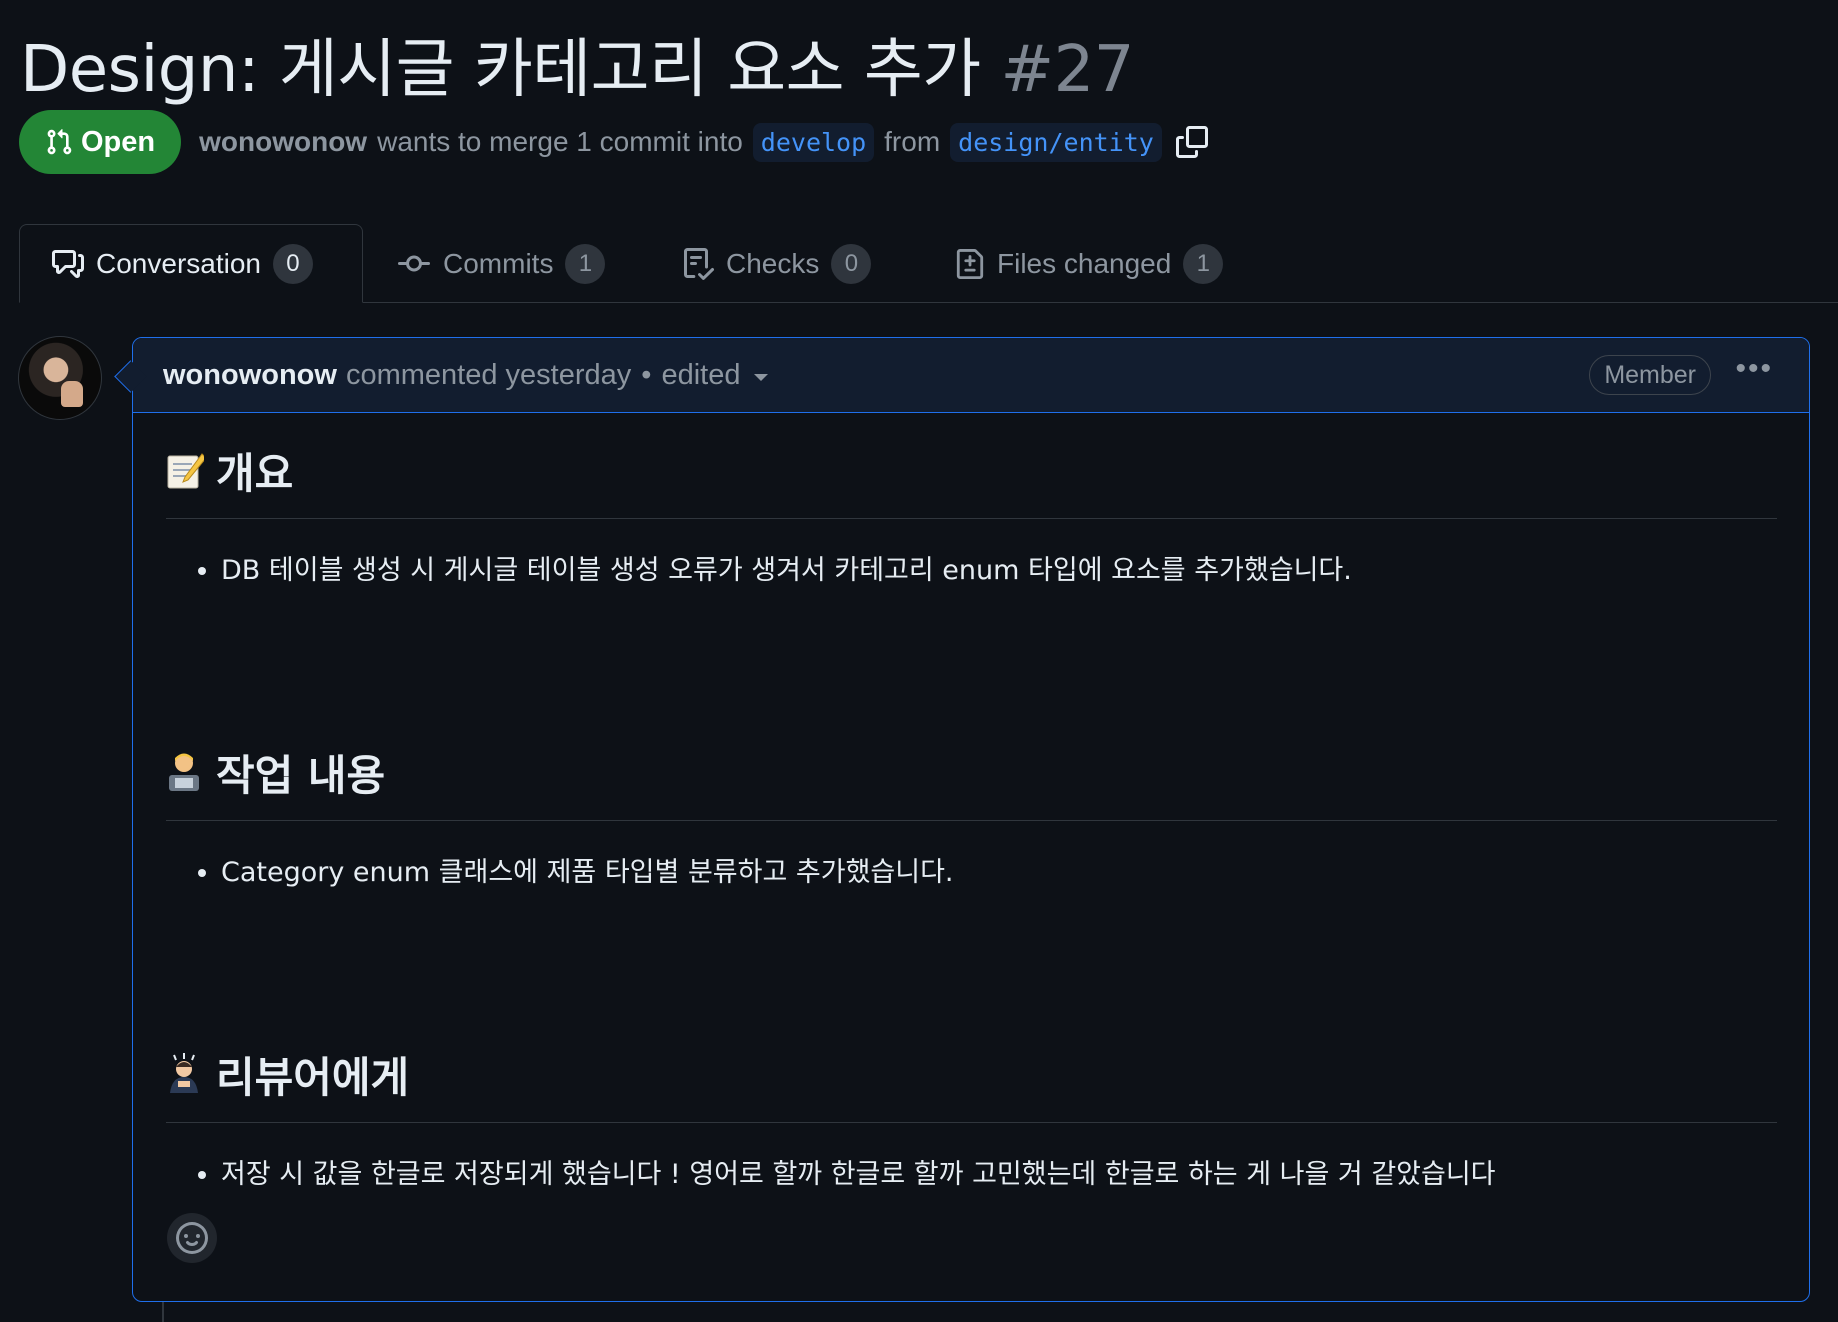 This screenshot has width=1838, height=1322. What do you see at coordinates (184, 772) in the screenshot?
I see `technologist-emoji-icon` at bounding box center [184, 772].